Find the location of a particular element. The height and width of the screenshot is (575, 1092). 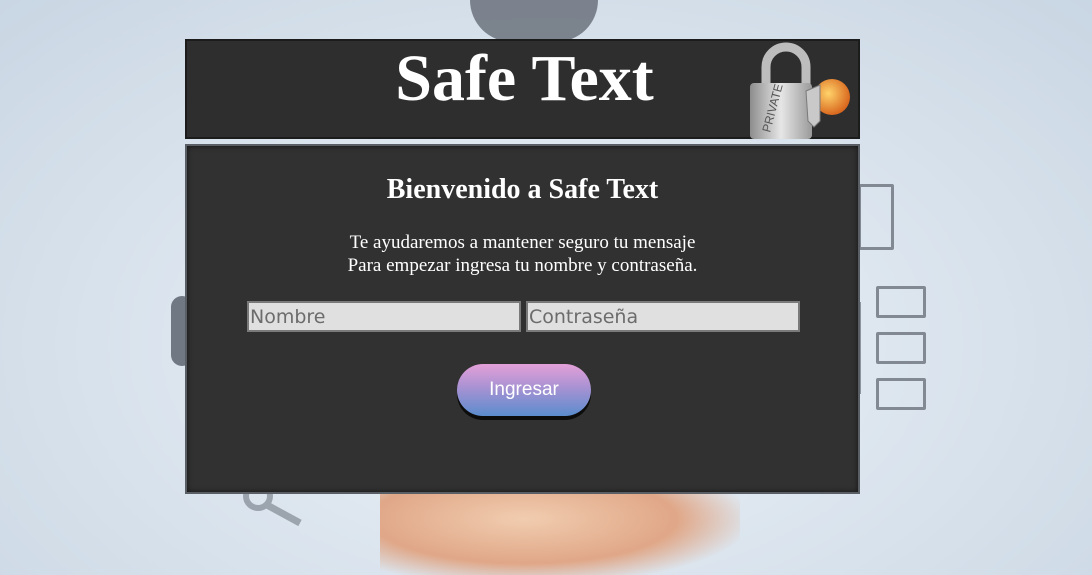

login-button: Ingresar is located at coordinates (524, 390).